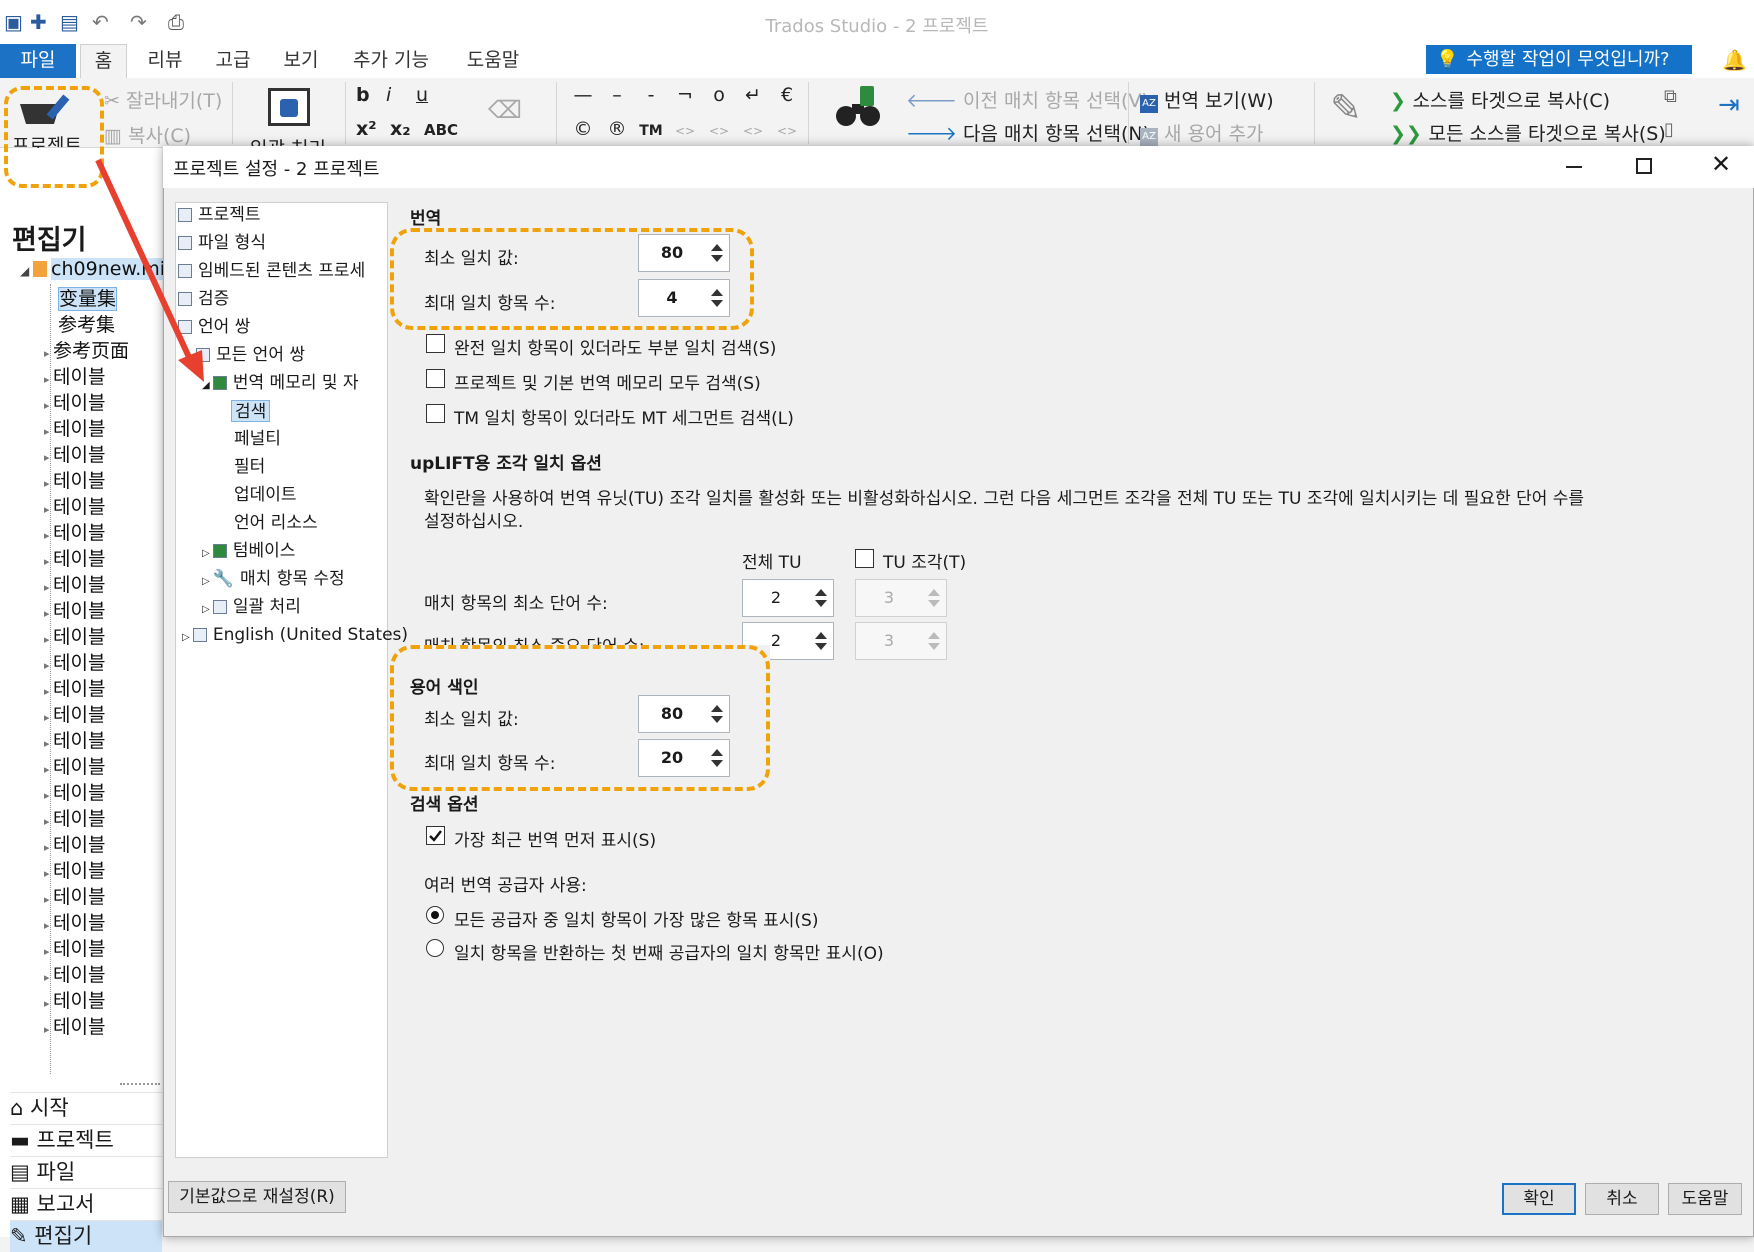  I want to click on underline-button: u, so click(431, 95).